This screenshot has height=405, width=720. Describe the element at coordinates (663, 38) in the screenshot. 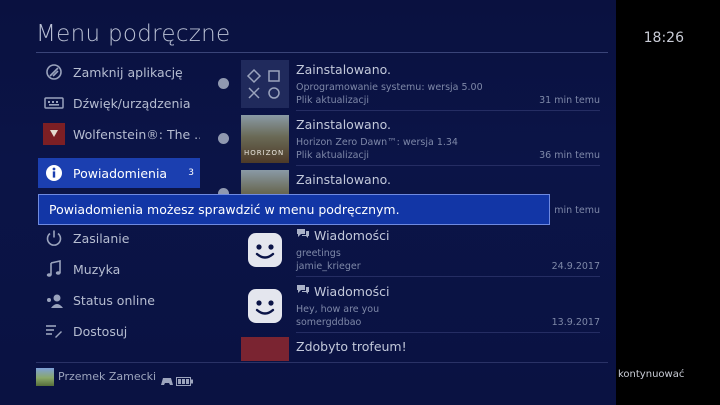

I see `clock: 18:26` at that location.